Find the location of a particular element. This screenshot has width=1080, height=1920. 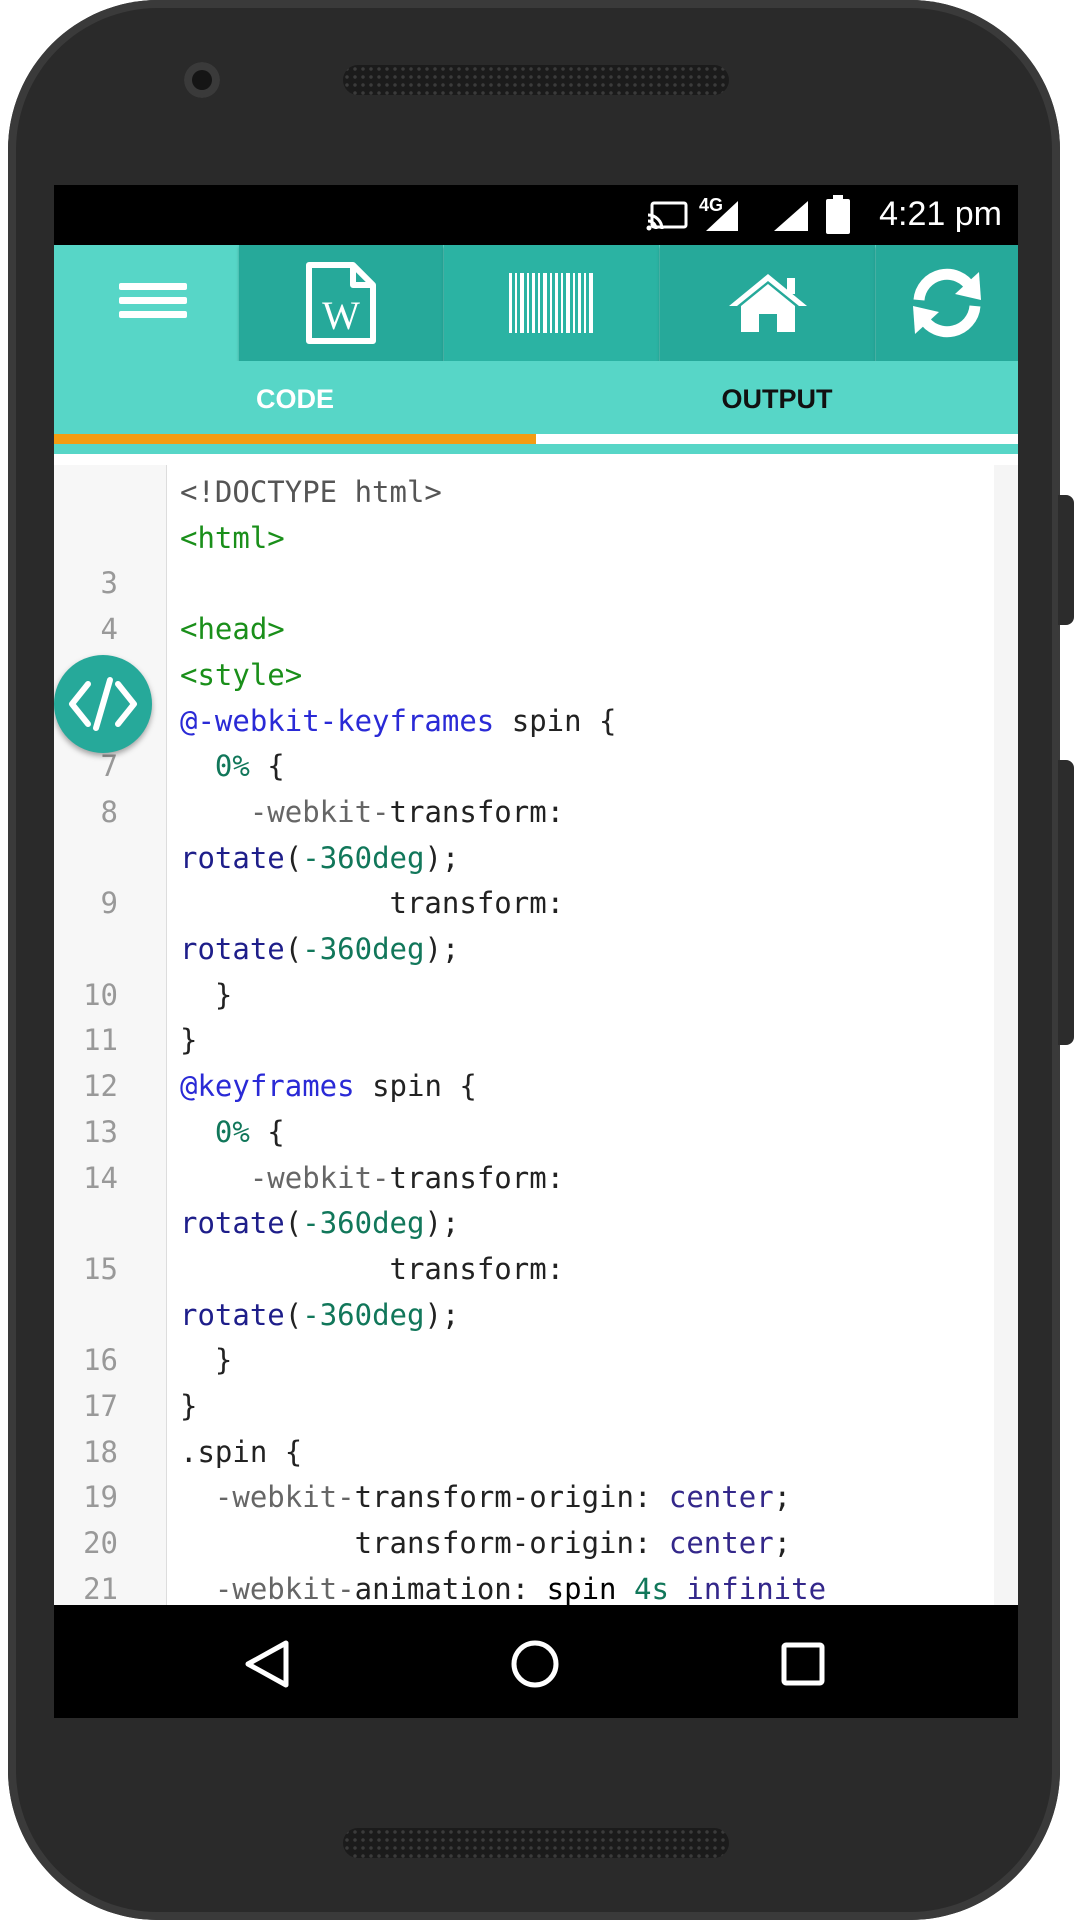

code-line: 20 transform-origin: center; is located at coordinates (536, 1543).